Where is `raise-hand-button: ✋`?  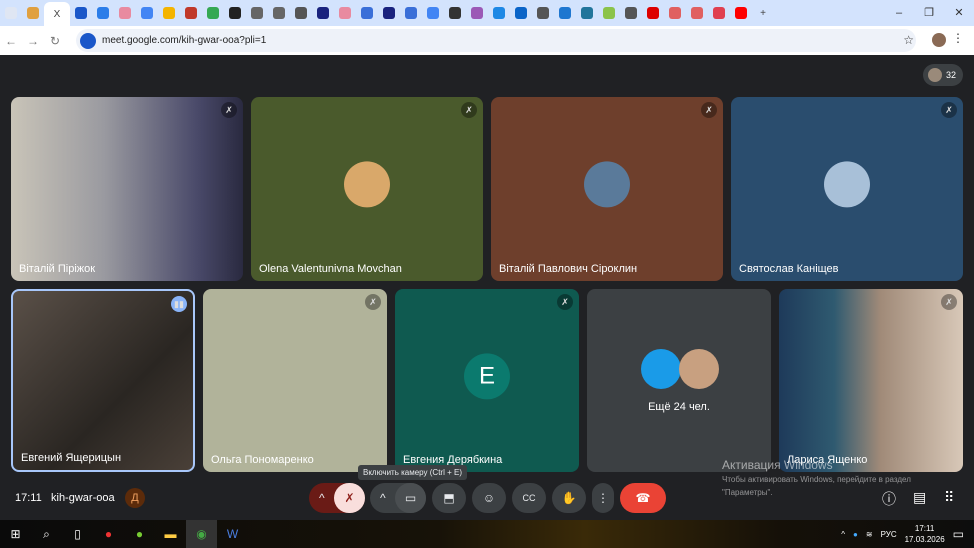 raise-hand-button: ✋ is located at coordinates (569, 498).